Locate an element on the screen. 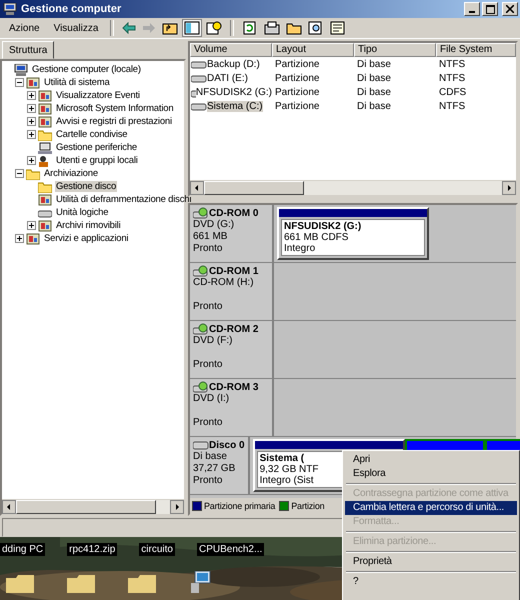 Image resolution: width=520 pixels, height=600 pixels. desktop-icon-label: rpc412.zip is located at coordinates (92, 549).